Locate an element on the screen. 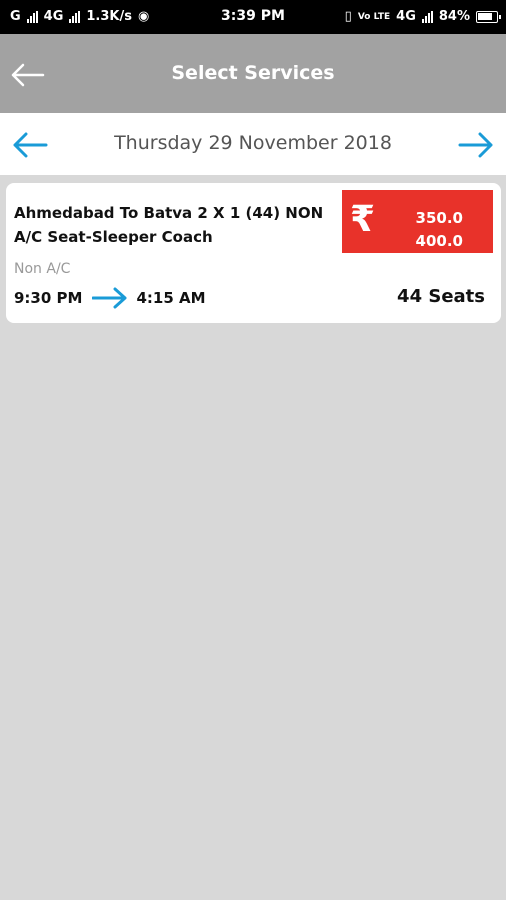  status-right: ▯ Vo LTE 4G 84% is located at coordinates (422, 16).